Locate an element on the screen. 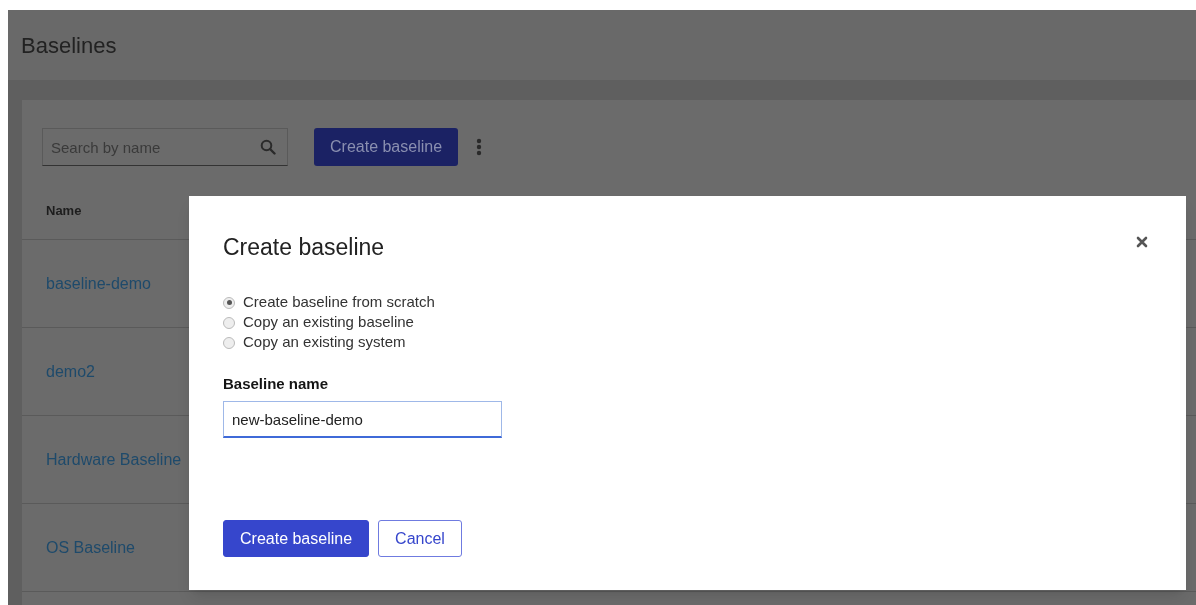 The image size is (1196, 605). close-icon is located at coordinates (1142, 242).